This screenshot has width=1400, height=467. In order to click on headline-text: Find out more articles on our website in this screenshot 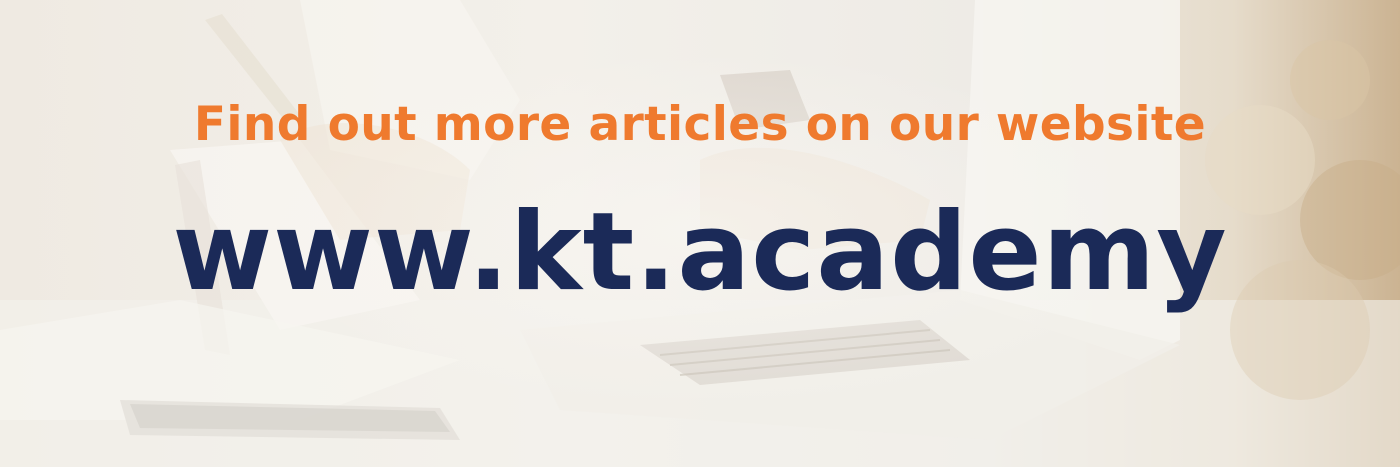, I will do `click(700, 124)`.